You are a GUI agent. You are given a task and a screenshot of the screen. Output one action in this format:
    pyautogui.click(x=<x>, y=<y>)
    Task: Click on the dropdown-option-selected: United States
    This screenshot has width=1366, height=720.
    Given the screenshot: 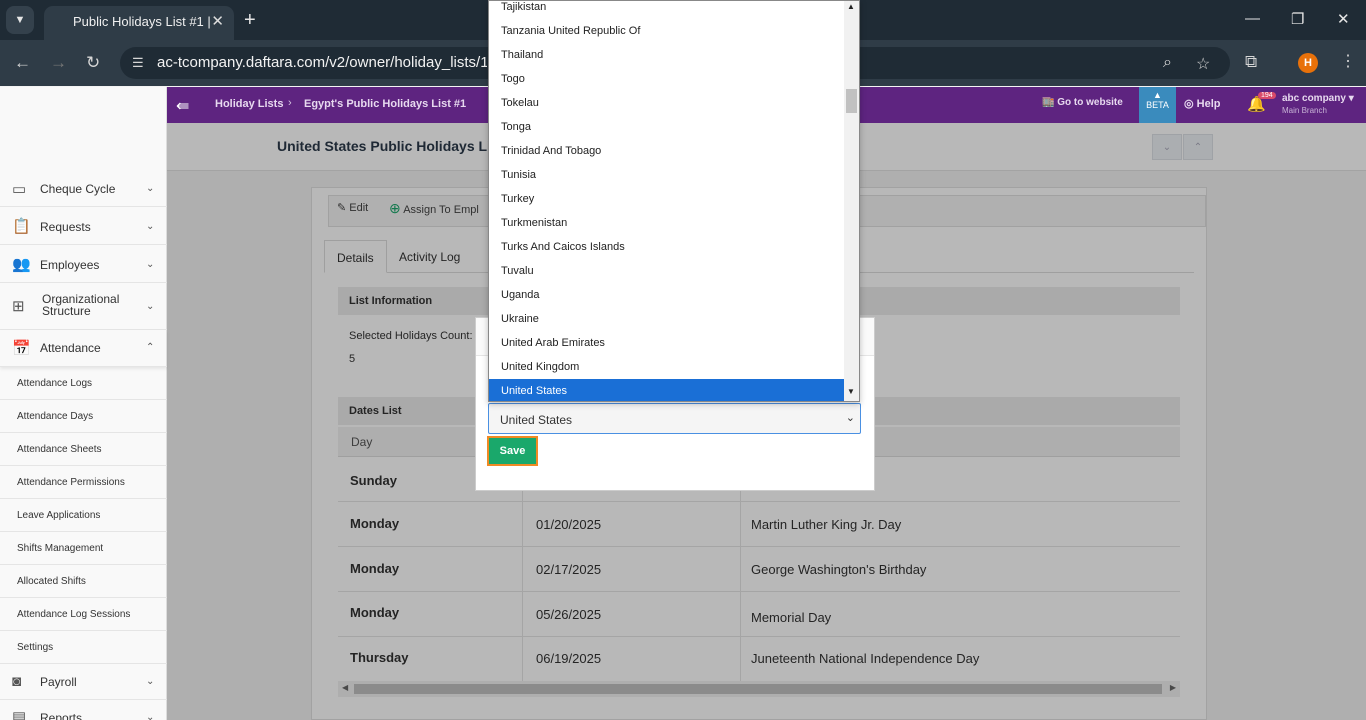 What is the action you would take?
    pyautogui.click(x=666, y=390)
    